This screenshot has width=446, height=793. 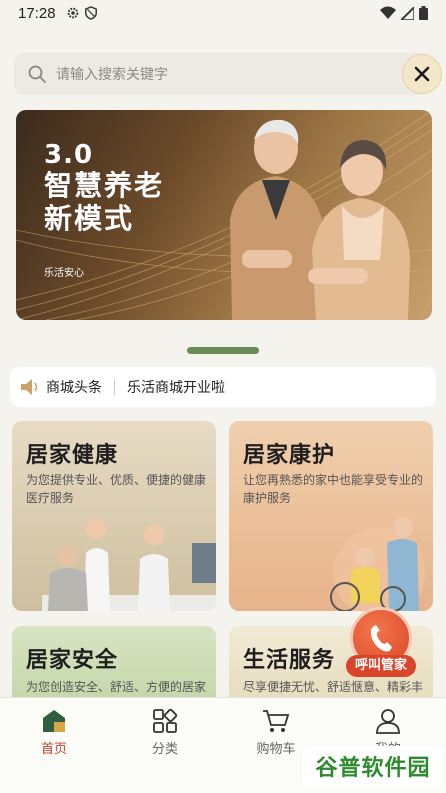 What do you see at coordinates (276, 721) in the screenshot?
I see `cart-icon` at bounding box center [276, 721].